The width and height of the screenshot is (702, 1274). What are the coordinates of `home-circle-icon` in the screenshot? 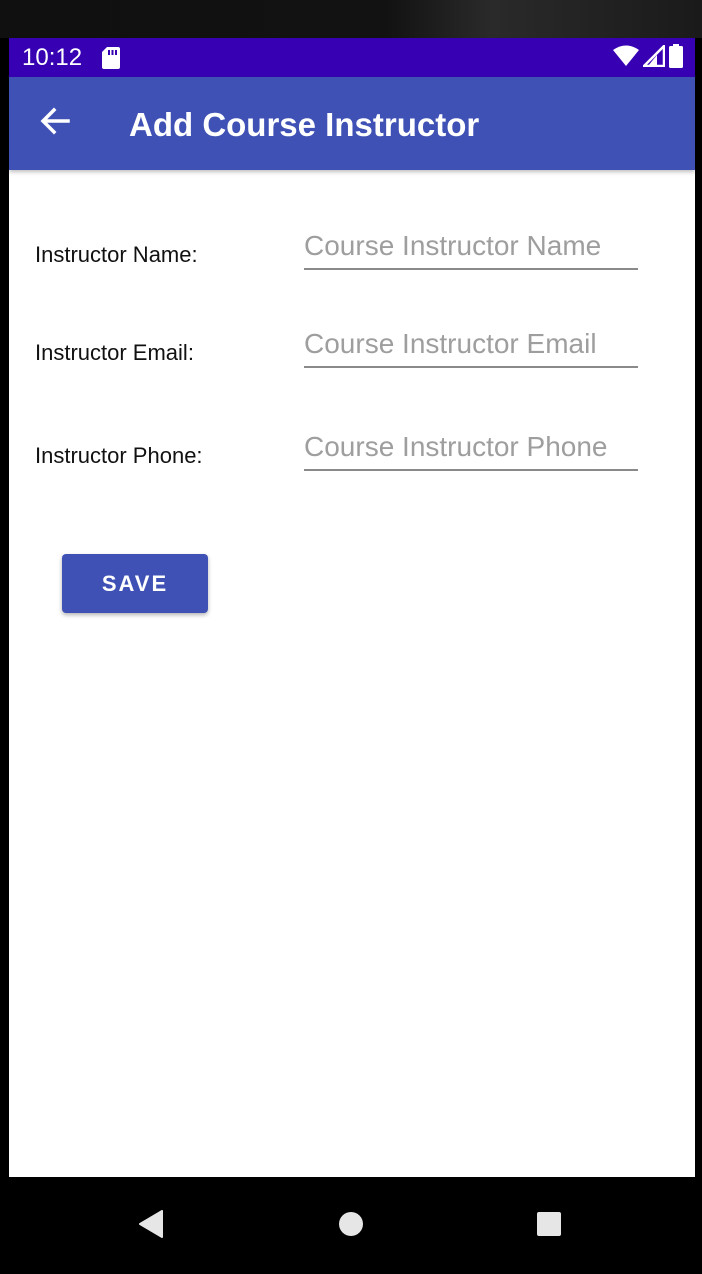 It's located at (351, 1226).